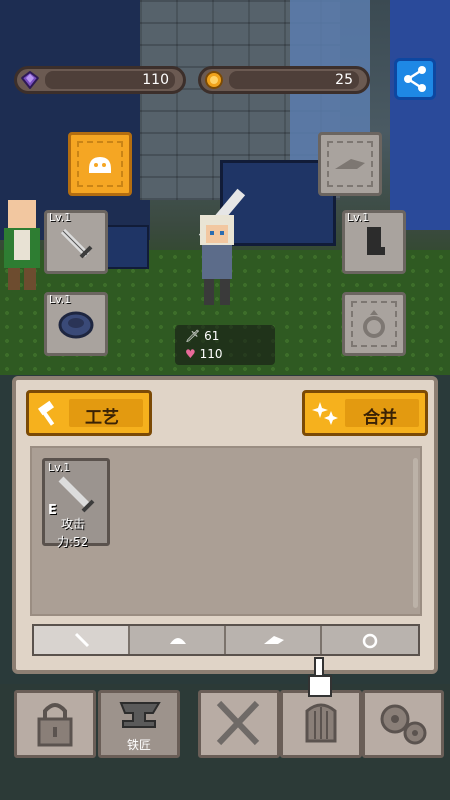  I want to click on nav-blacksmith: 铁匠, so click(139, 724).